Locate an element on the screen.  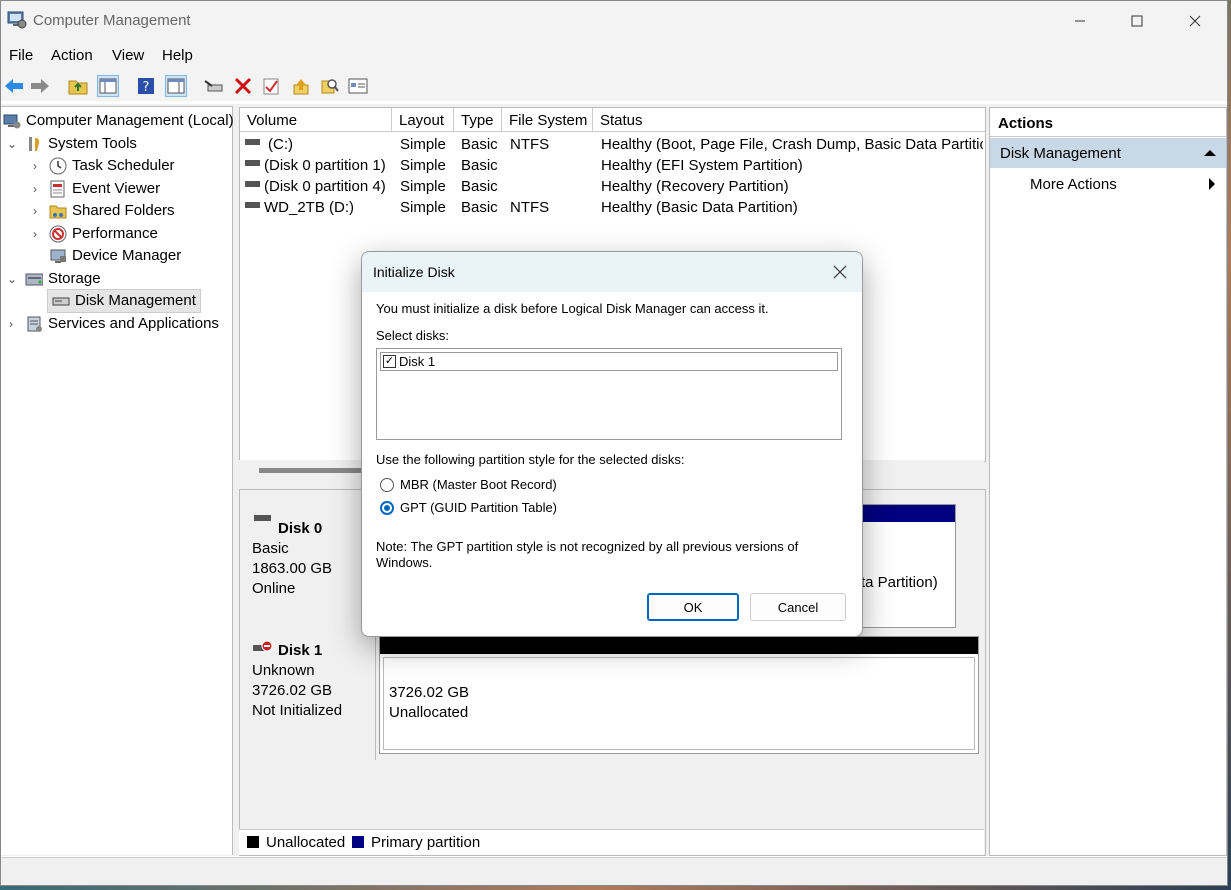
cancel-button: Cancel is located at coordinates (798, 607).